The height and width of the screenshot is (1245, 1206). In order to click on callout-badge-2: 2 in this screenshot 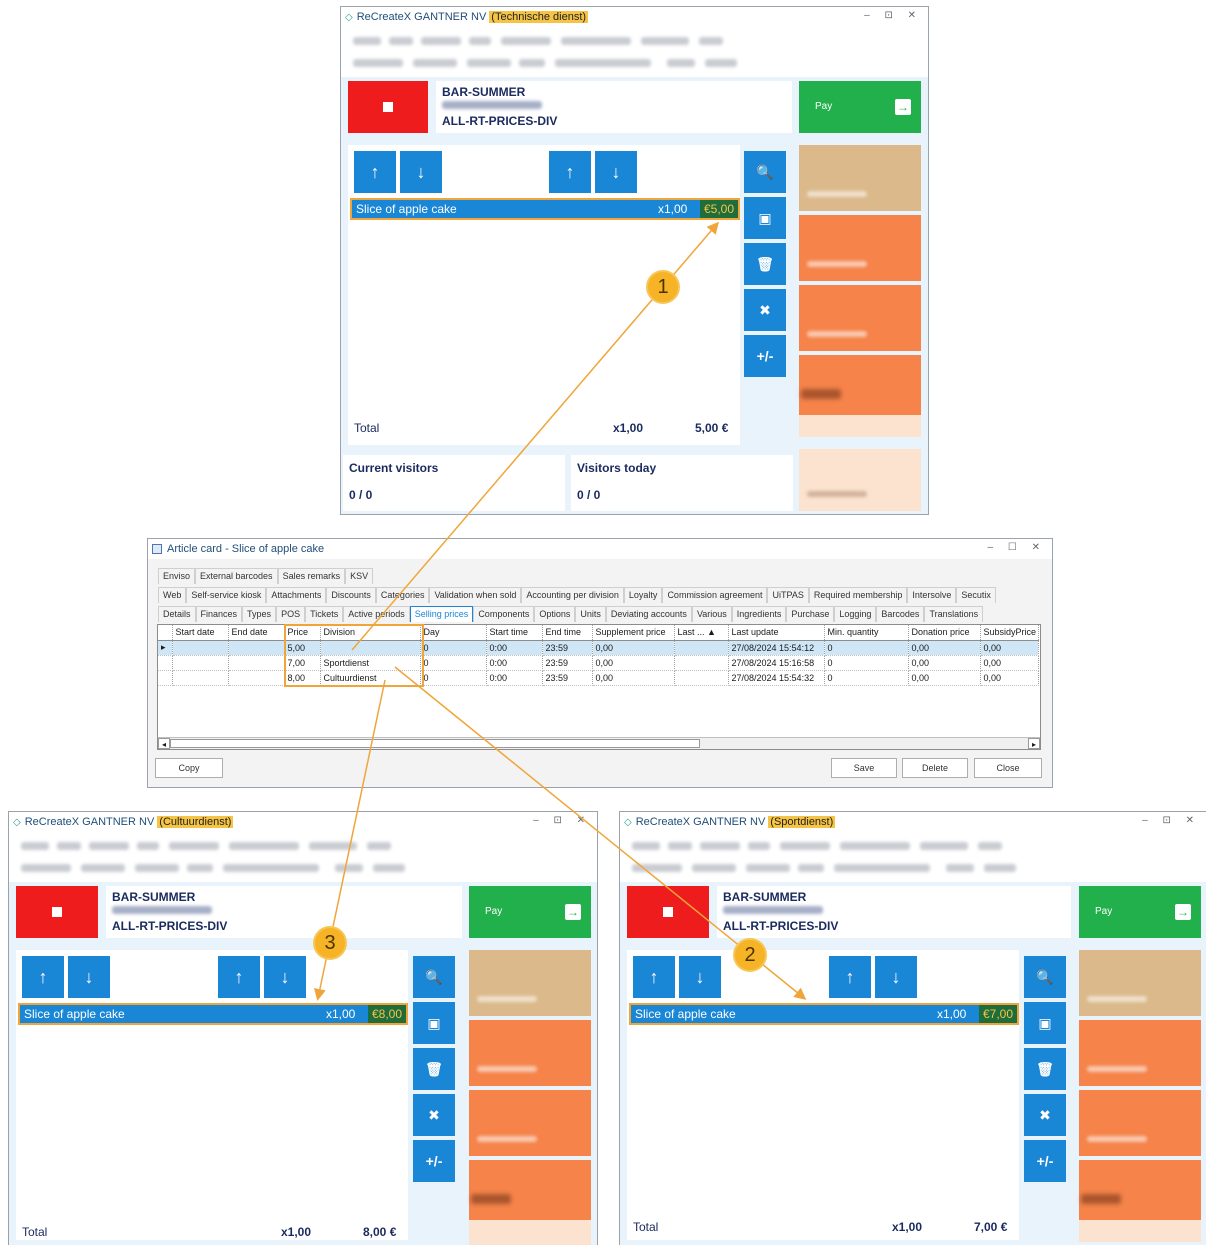, I will do `click(750, 955)`.